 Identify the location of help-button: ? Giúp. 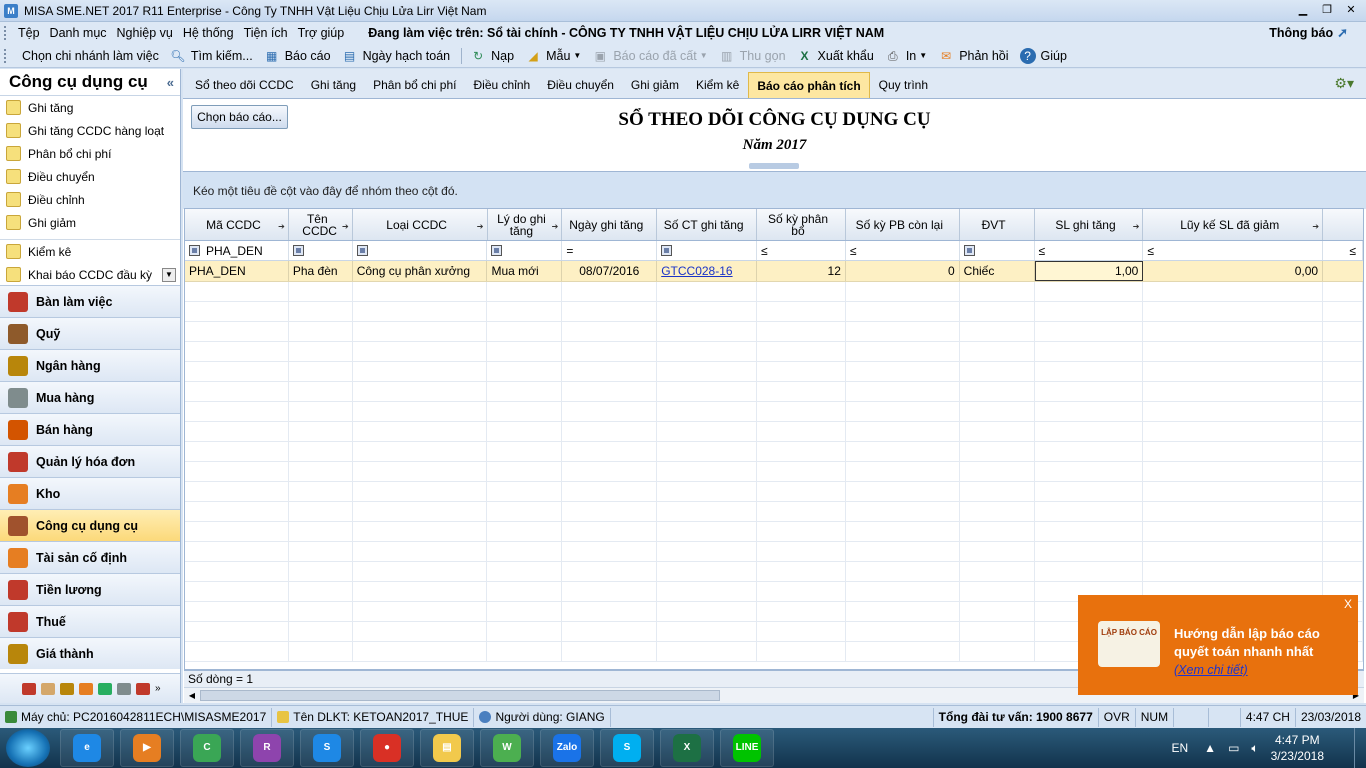
(1043, 55).